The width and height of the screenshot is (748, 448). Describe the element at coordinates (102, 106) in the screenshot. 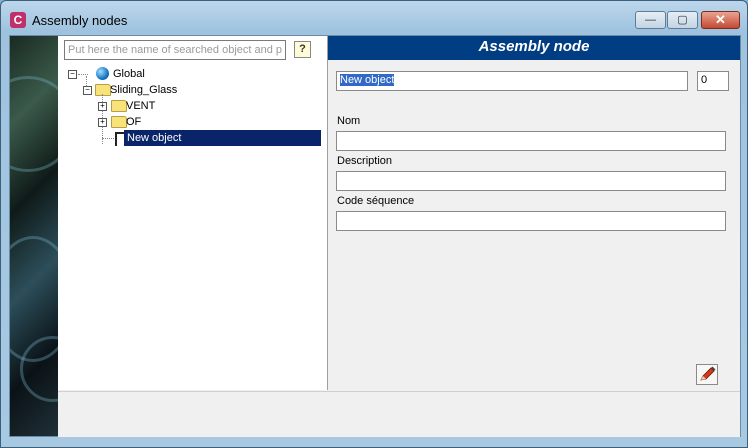

I see `tree-expander-vent: +` at that location.